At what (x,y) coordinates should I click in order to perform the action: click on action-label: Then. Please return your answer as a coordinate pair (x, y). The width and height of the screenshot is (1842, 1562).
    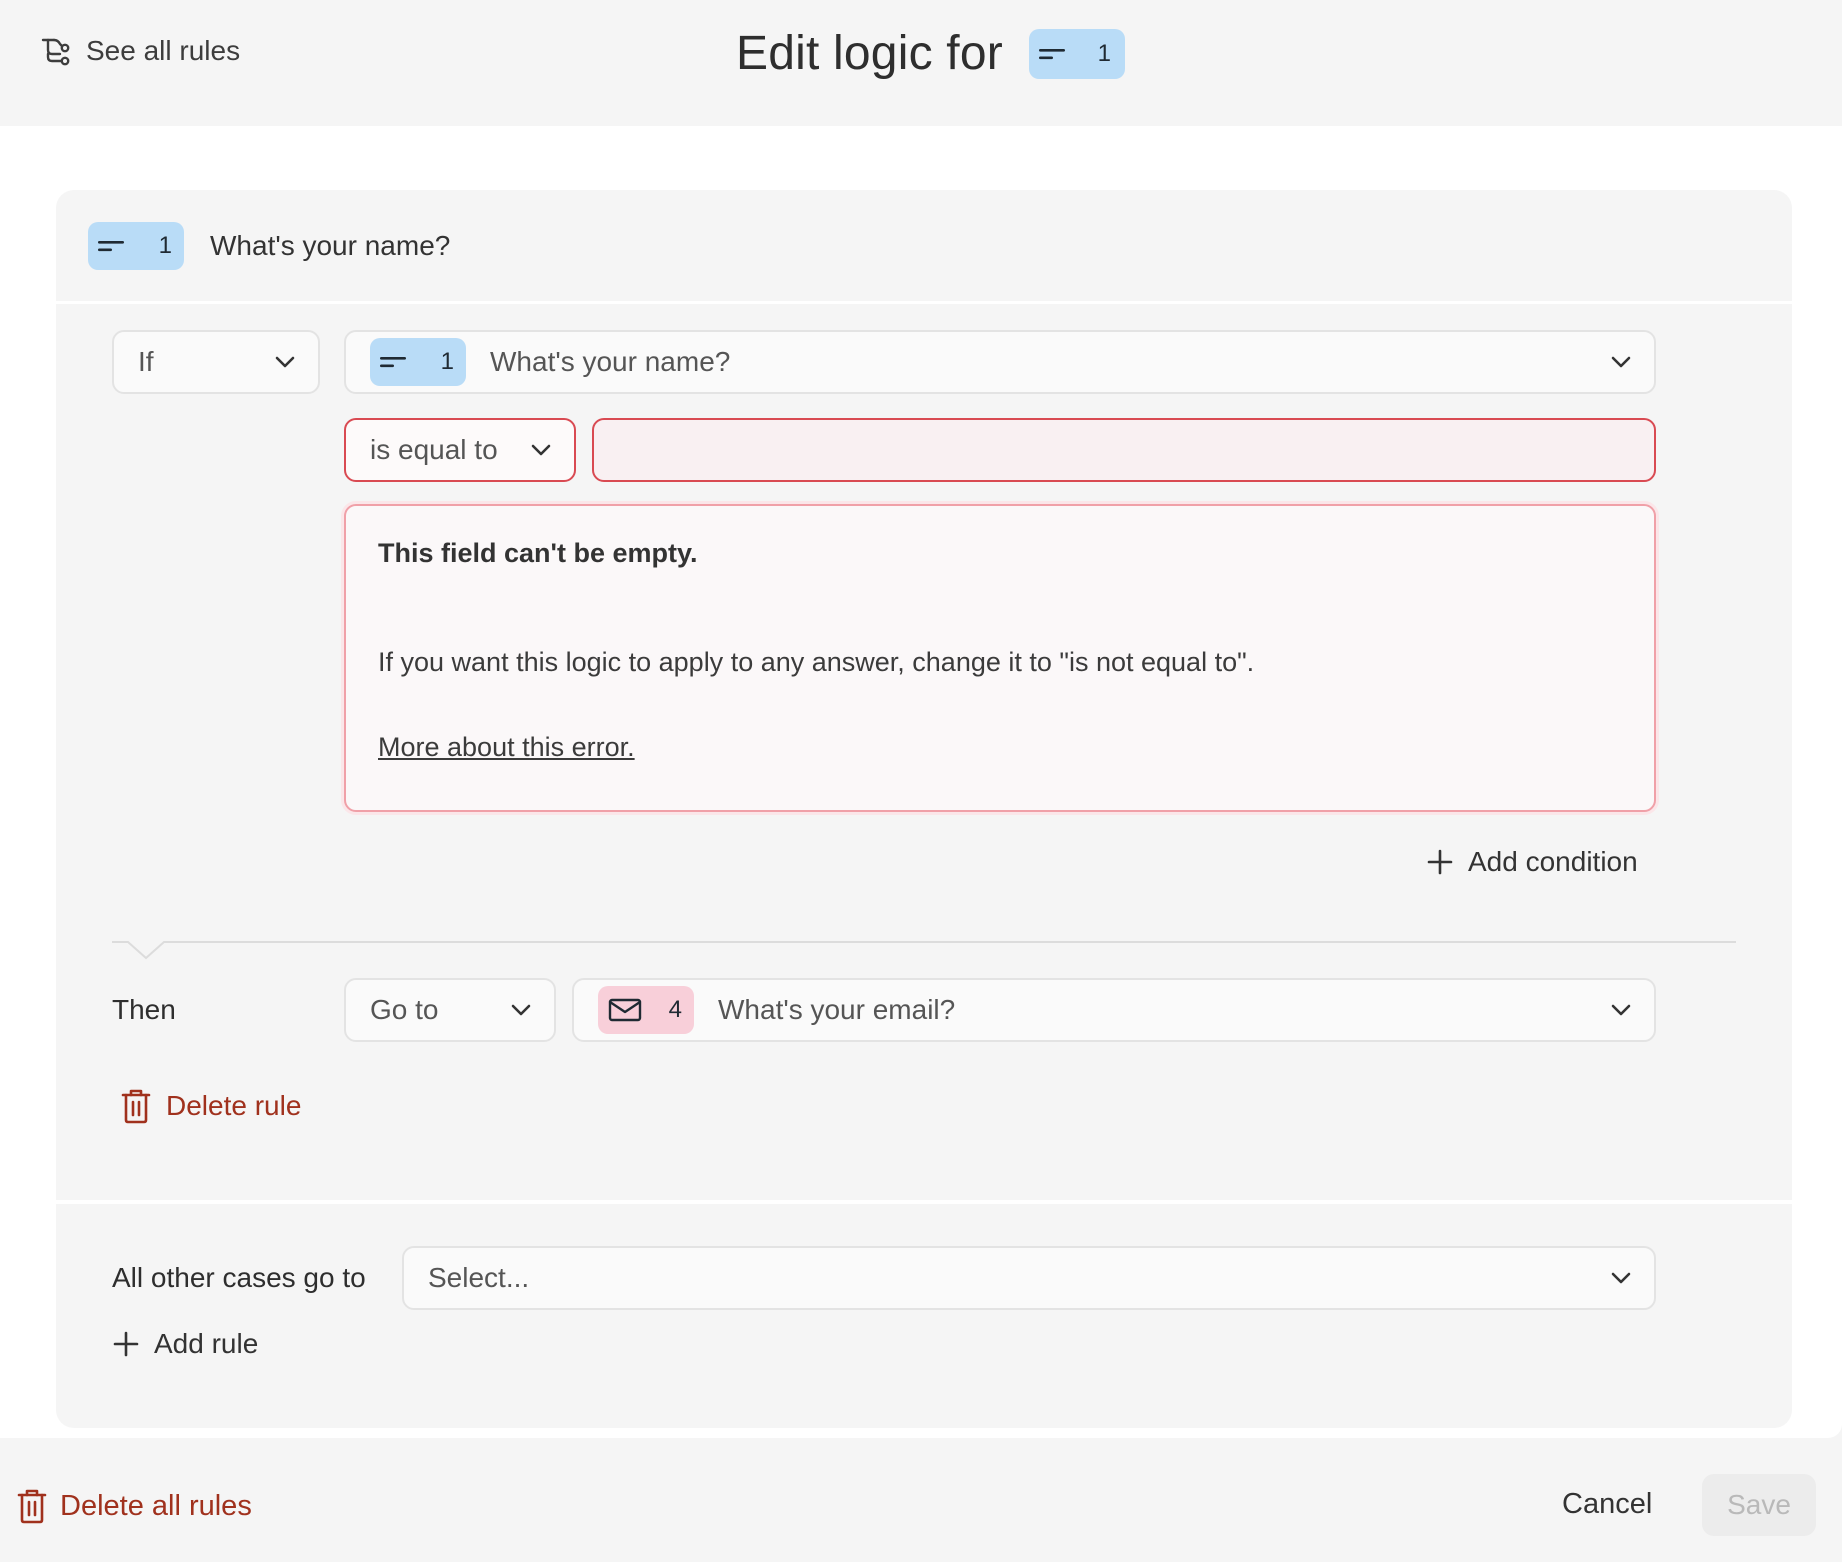
    Looking at the image, I should click on (144, 1009).